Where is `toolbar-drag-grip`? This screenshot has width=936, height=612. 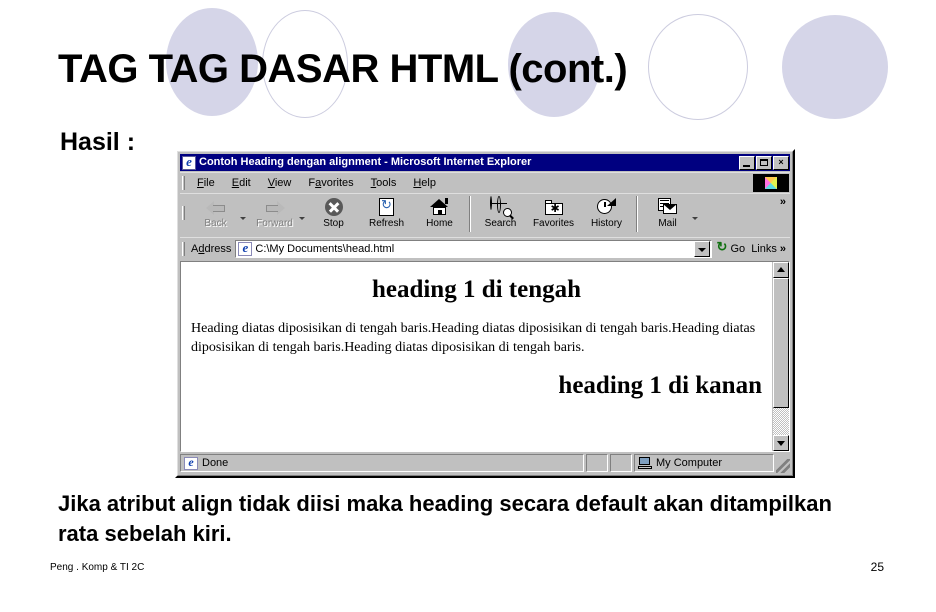
toolbar-drag-grip is located at coordinates (183, 213).